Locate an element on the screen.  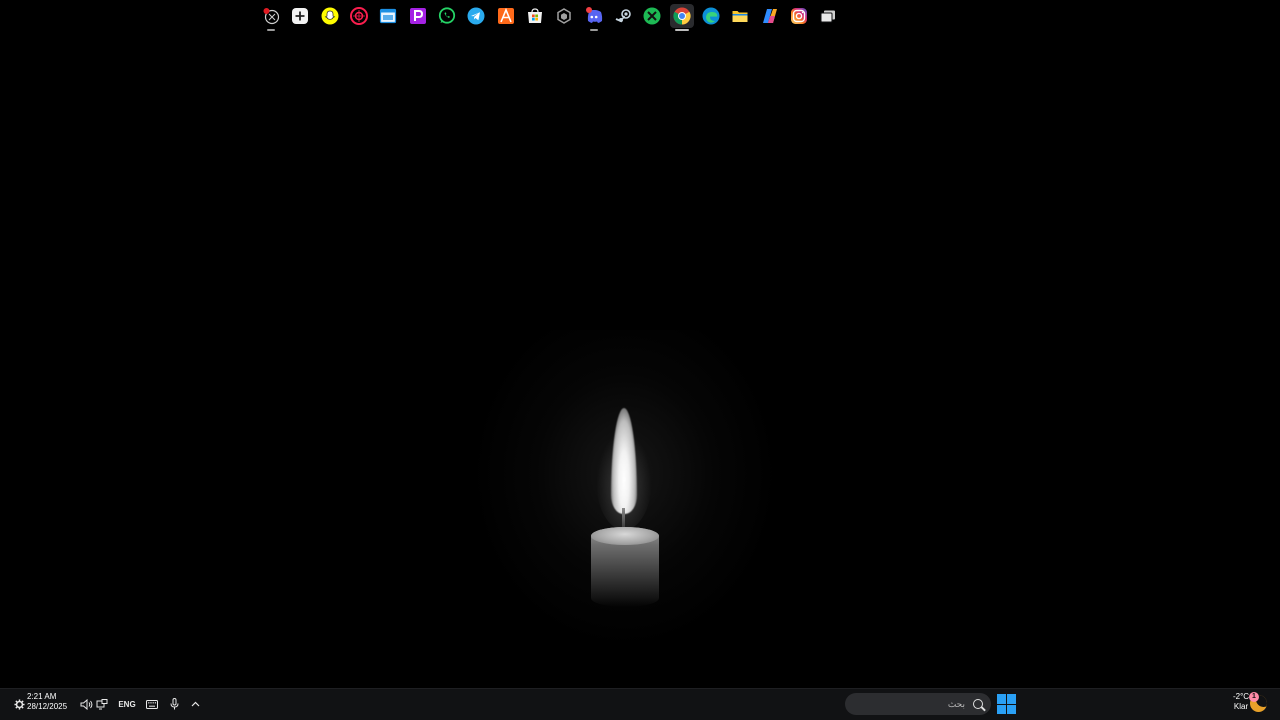
window-app-icon is located at coordinates (388, 16).